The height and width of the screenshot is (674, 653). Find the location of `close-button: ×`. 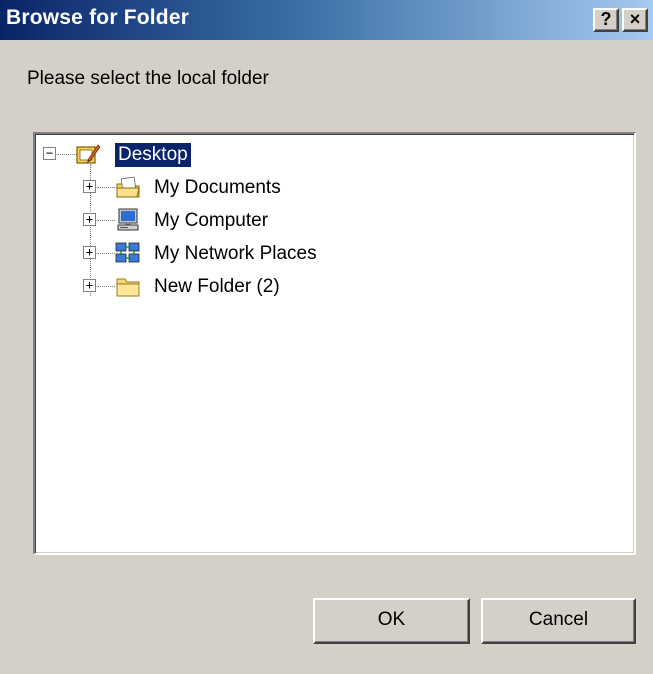

close-button: × is located at coordinates (635, 20).